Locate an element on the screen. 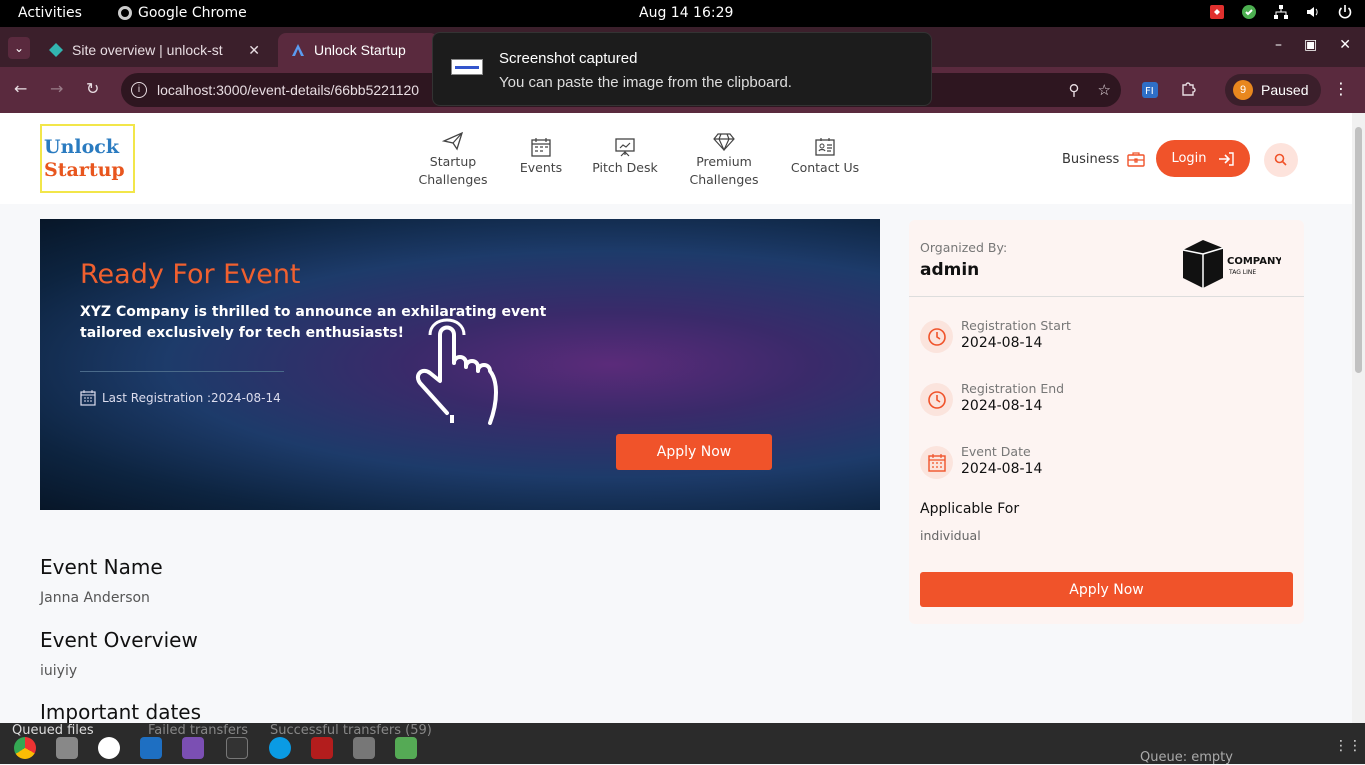 The width and height of the screenshot is (1365, 765). last-registration: Last Registration :2024-08-14 is located at coordinates (180, 398).